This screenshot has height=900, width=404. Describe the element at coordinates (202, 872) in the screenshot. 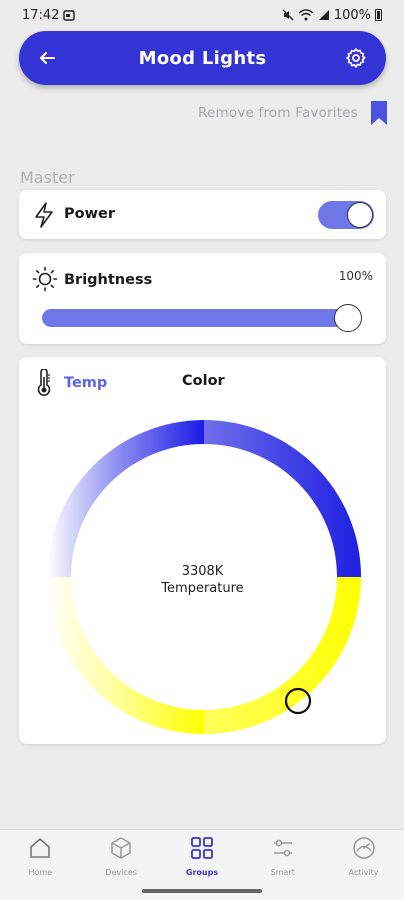

I see `nav-groups-label: Groups` at that location.